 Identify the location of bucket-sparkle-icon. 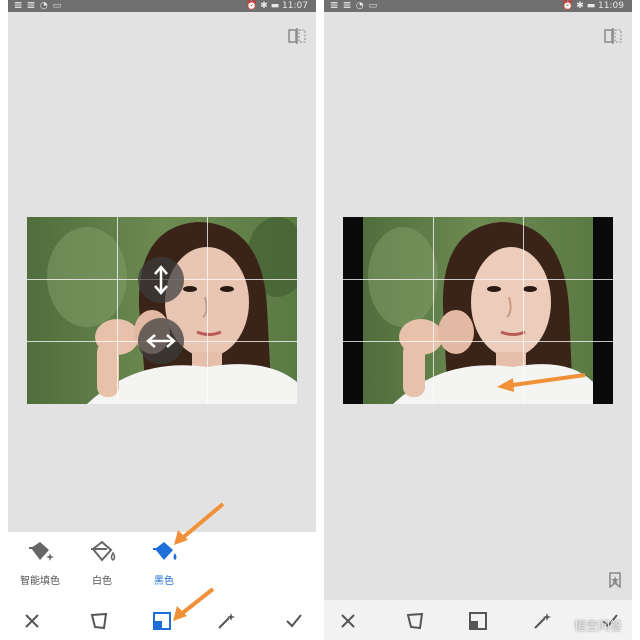
(41, 551).